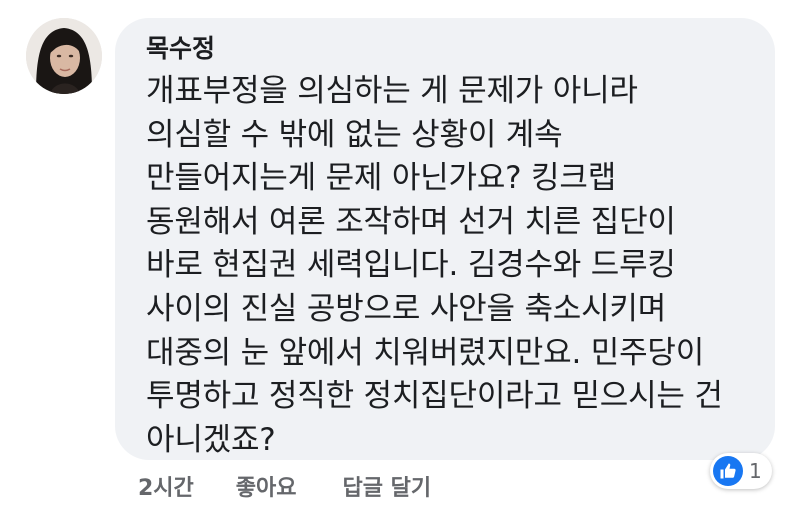  I want to click on like-button: 좋아요, so click(266, 486).